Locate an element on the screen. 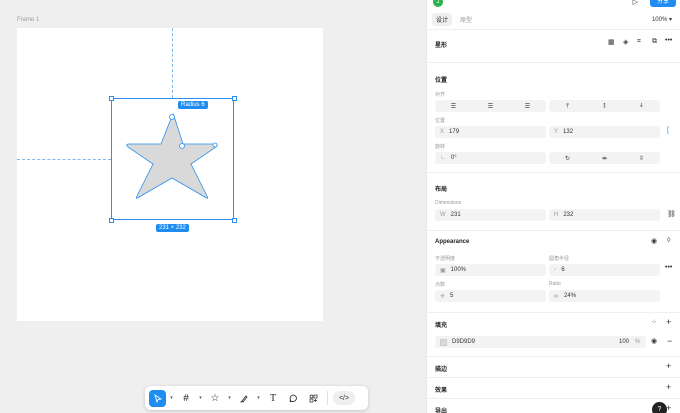 This screenshot has height=413, width=680. pen-tool-button is located at coordinates (244, 398).